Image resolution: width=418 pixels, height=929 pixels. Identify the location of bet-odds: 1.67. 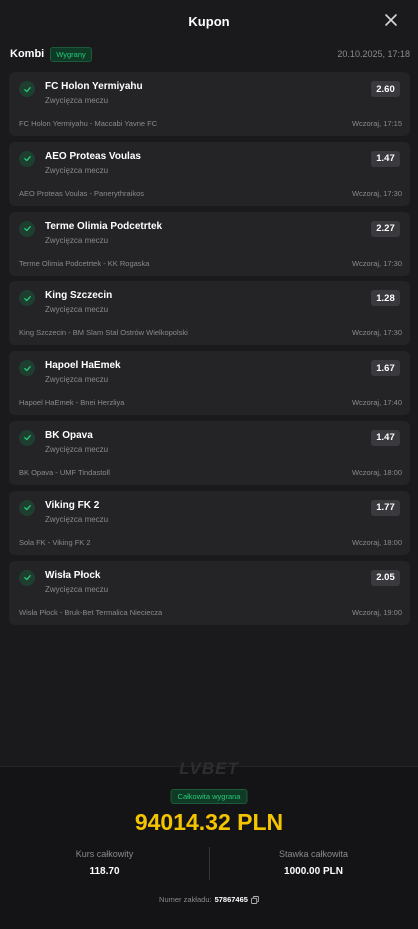
(385, 368).